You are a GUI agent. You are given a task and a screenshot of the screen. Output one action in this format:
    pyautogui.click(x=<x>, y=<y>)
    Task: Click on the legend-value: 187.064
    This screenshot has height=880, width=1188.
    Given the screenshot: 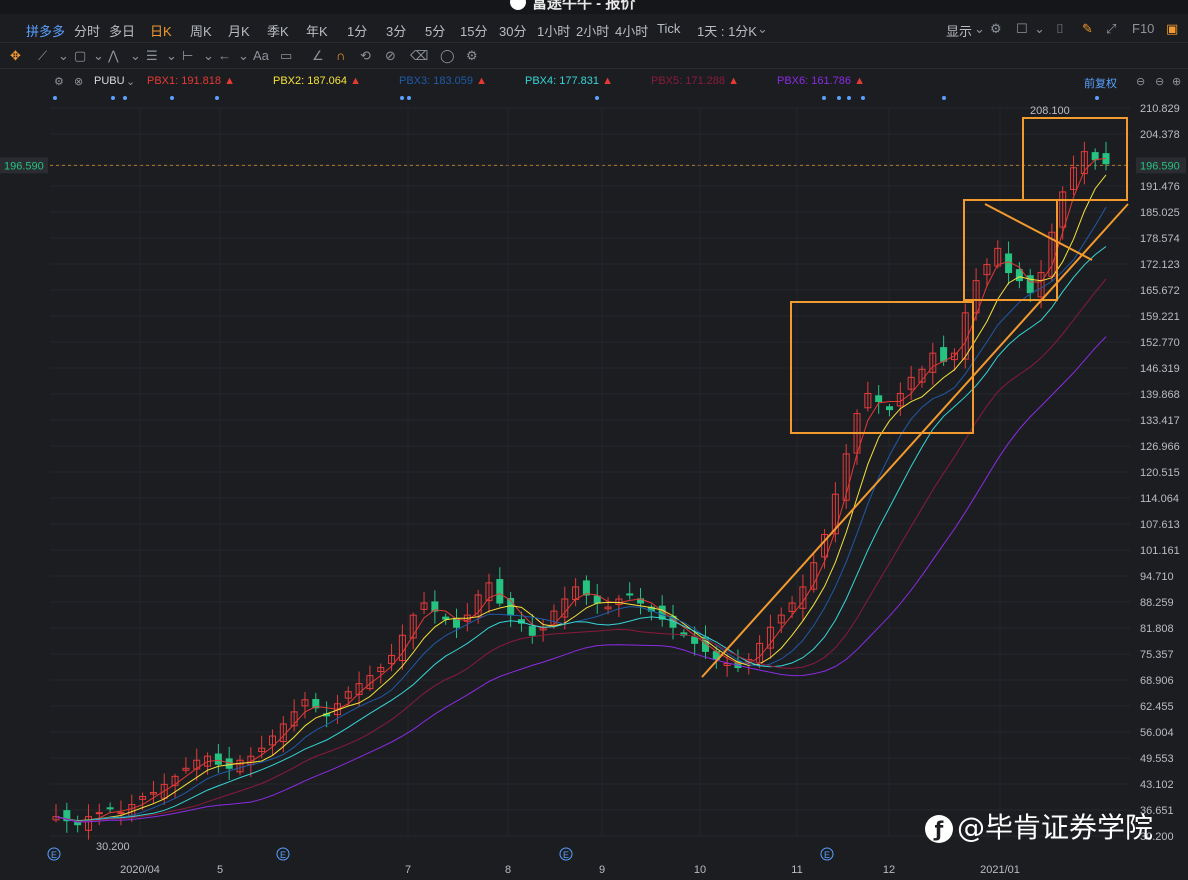 What is the action you would take?
    pyautogui.click(x=327, y=81)
    